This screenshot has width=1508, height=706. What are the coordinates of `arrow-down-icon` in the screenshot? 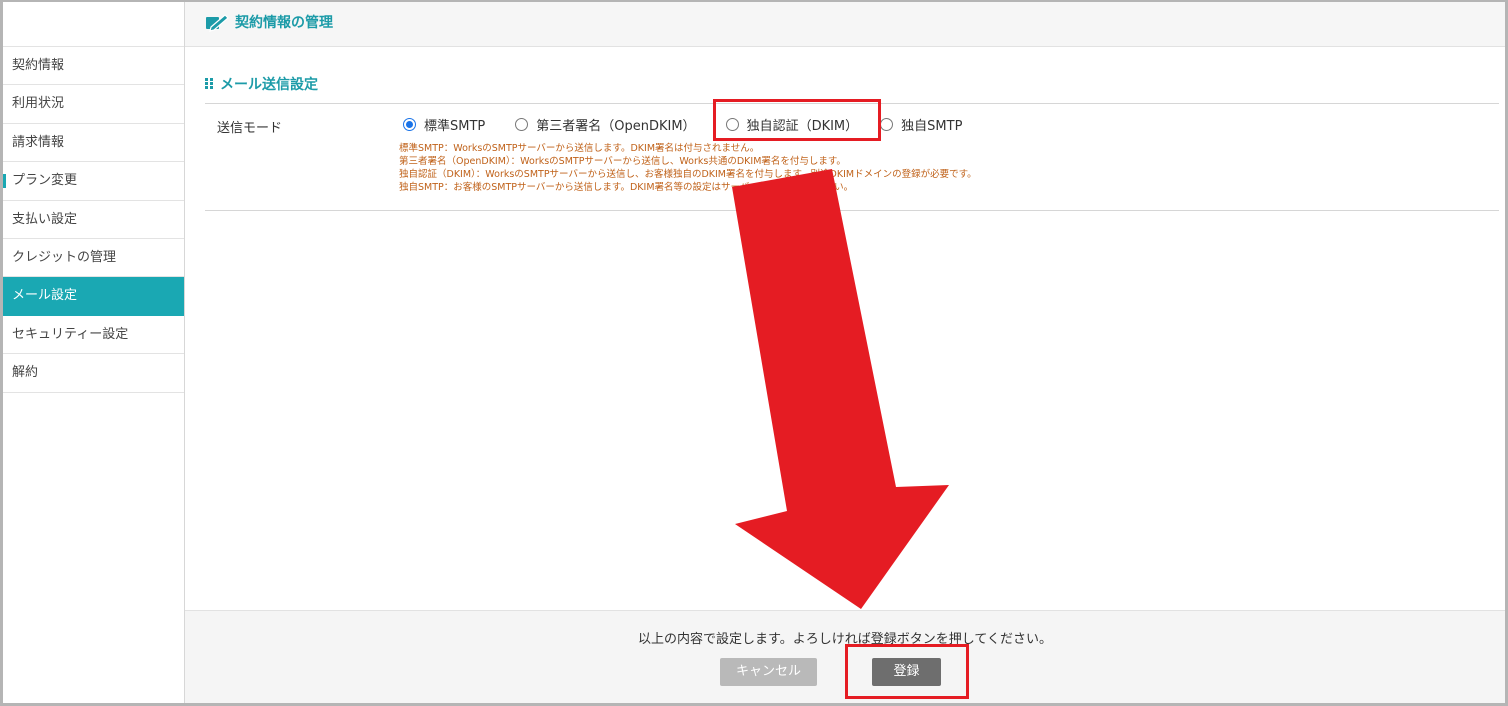 It's located at (840, 389).